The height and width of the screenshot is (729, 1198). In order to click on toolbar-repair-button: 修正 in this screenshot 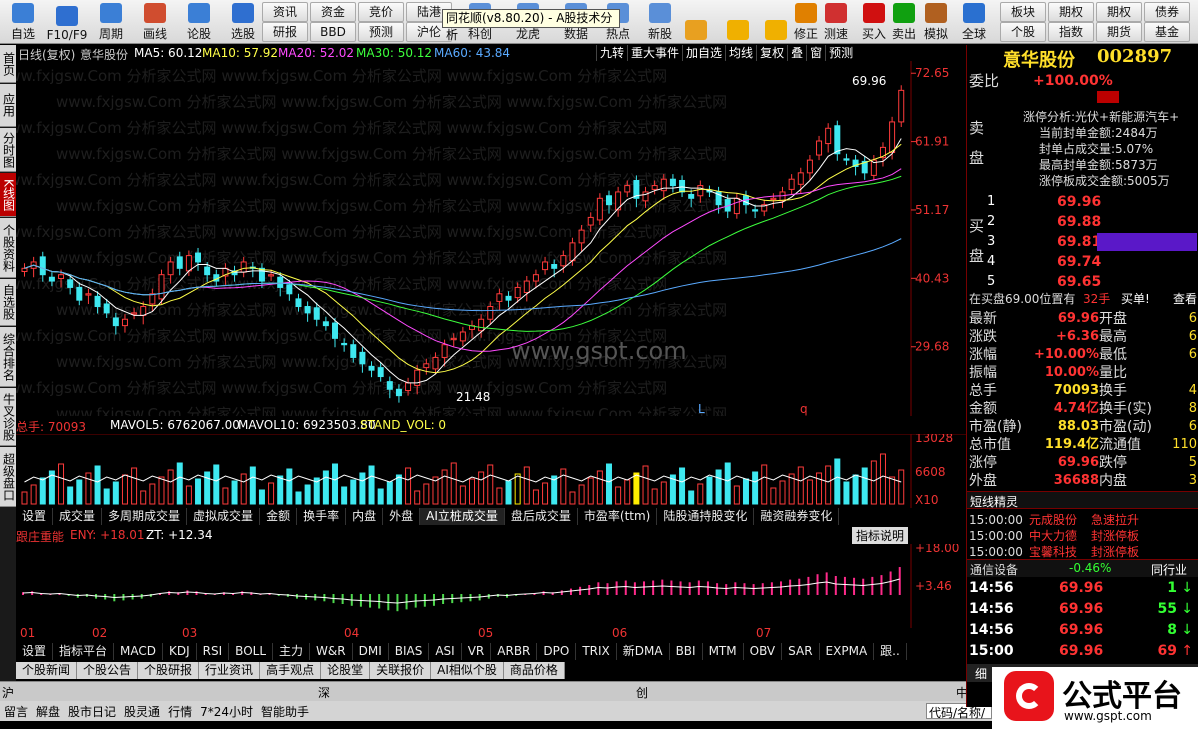, I will do `click(806, 22)`.